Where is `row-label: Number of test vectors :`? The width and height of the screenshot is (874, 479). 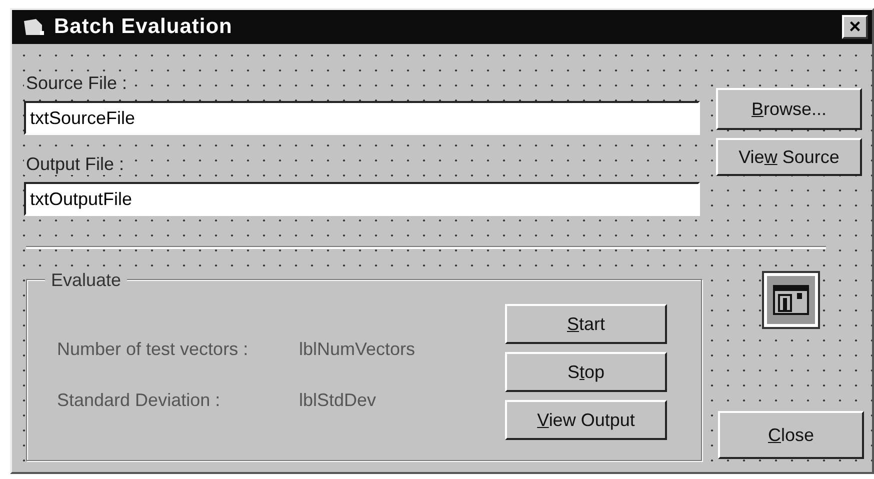
row-label: Number of test vectors : is located at coordinates (153, 349).